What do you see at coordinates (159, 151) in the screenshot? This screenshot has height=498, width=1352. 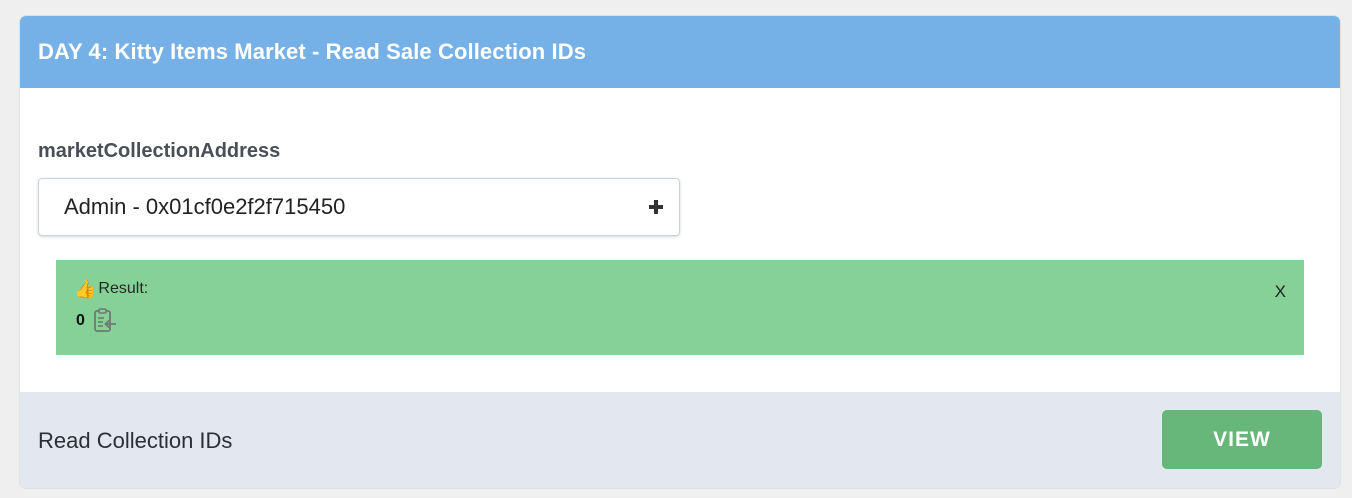 I see `field-label: marketCollectionAddress` at bounding box center [159, 151].